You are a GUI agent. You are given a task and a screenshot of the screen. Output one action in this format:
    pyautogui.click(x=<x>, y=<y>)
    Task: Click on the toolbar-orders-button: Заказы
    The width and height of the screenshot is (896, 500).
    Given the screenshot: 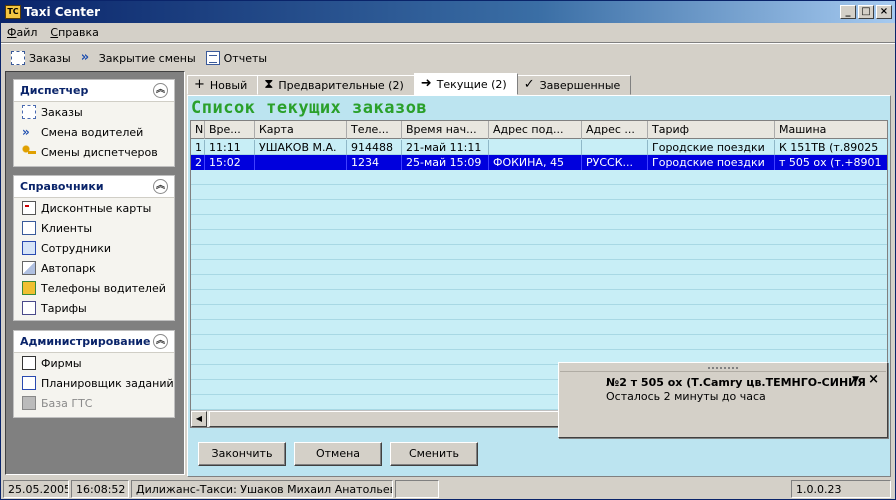 What is the action you would take?
    pyautogui.click(x=41, y=58)
    